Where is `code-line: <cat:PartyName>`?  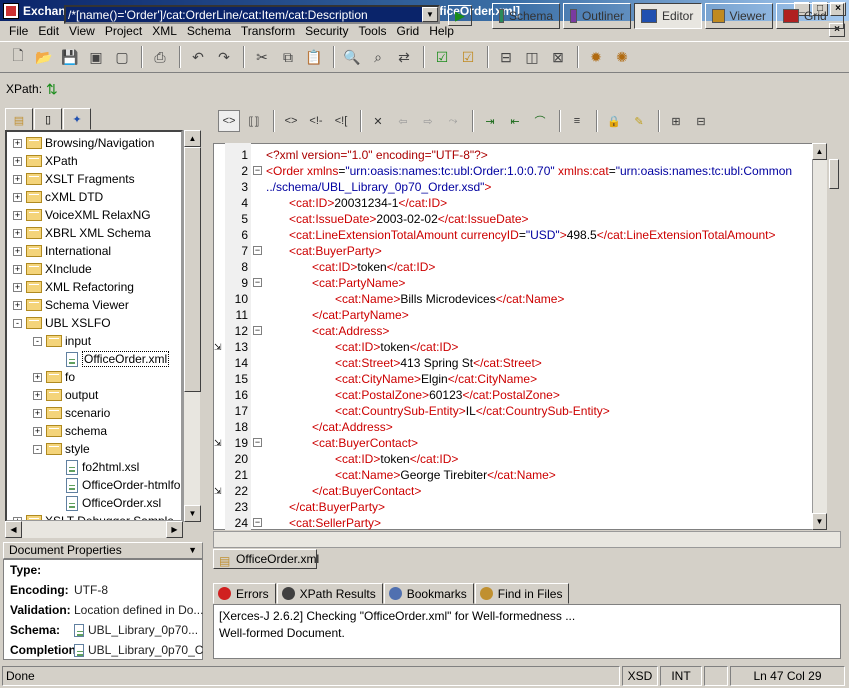
code-line: <cat:PartyName> is located at coordinates (358, 283).